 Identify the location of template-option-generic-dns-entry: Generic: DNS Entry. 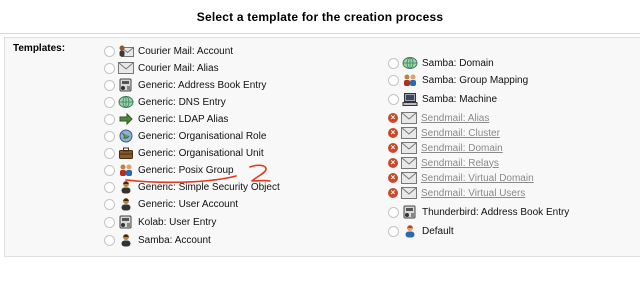
(165, 102).